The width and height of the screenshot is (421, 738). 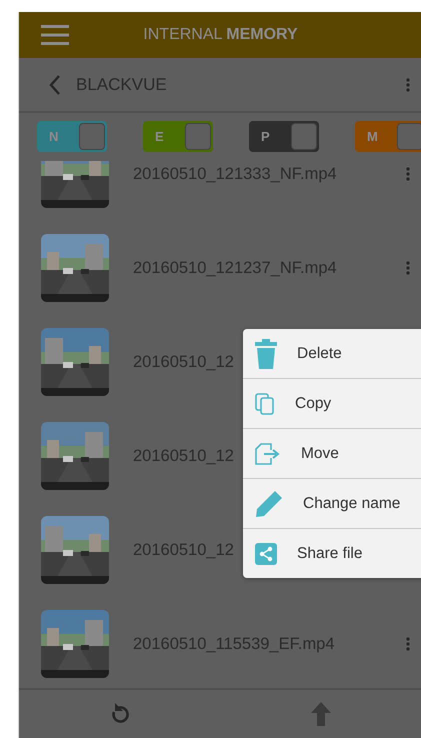 What do you see at coordinates (268, 453) in the screenshot?
I see `file-export-icon` at bounding box center [268, 453].